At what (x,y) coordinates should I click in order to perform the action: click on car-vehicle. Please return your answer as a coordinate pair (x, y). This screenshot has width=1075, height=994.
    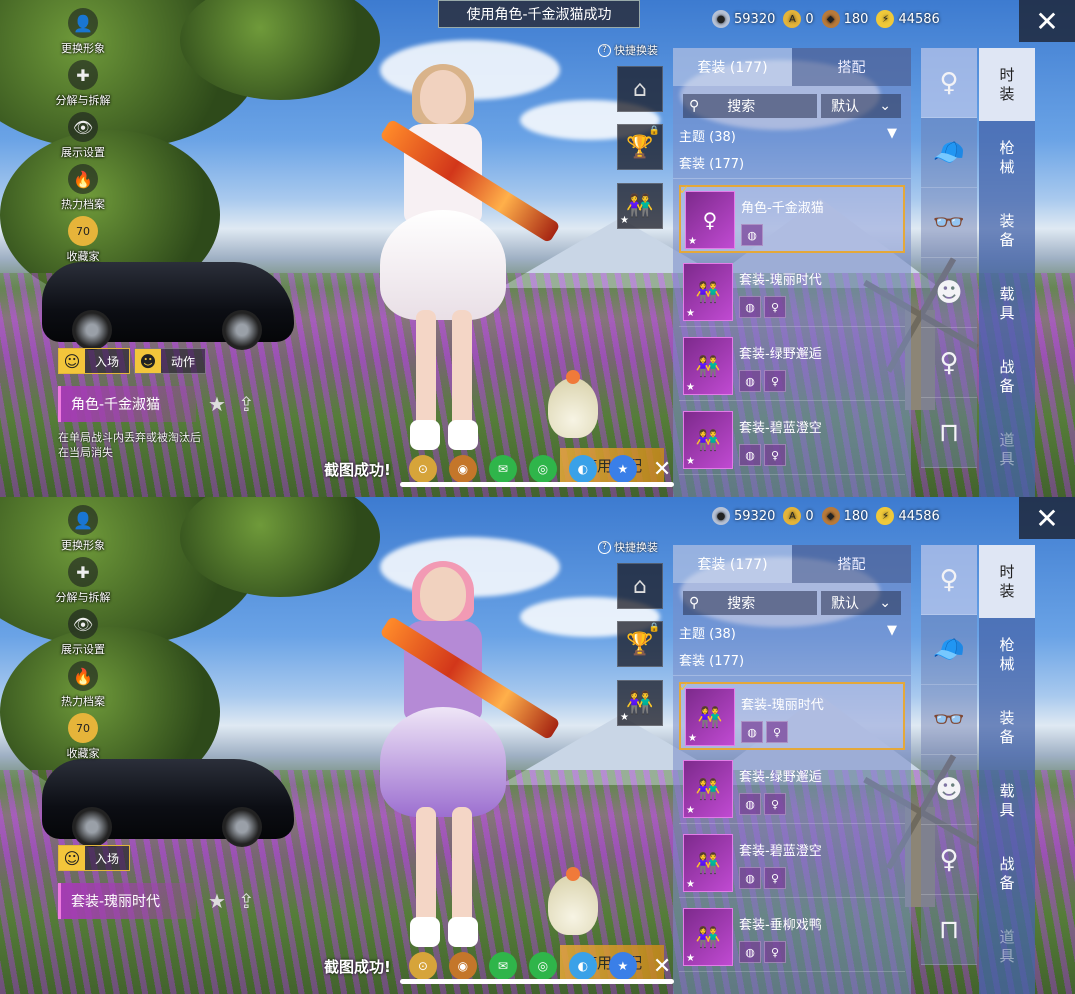
    Looking at the image, I should click on (168, 803).